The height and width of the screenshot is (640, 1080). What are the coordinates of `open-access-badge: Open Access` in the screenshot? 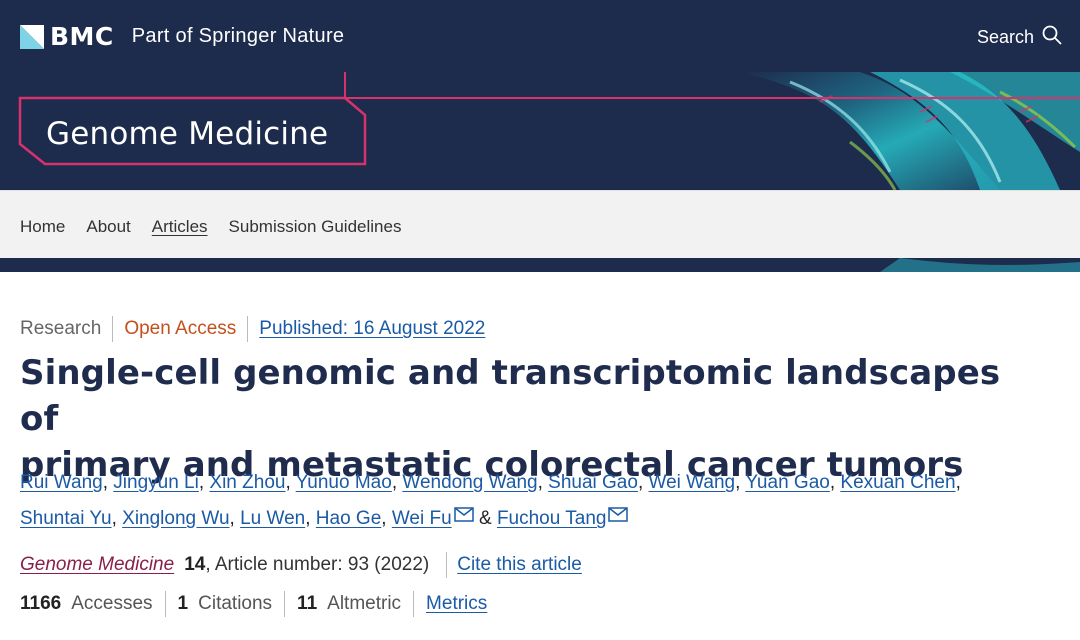 It's located at (180, 328).